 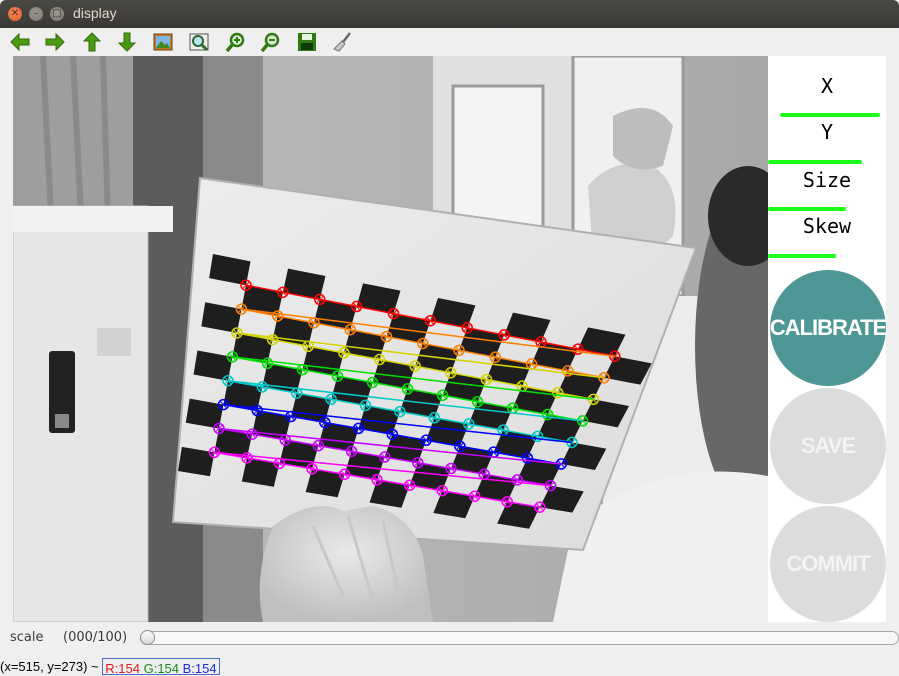 I want to click on size-progress-bar, so click(x=807, y=209).